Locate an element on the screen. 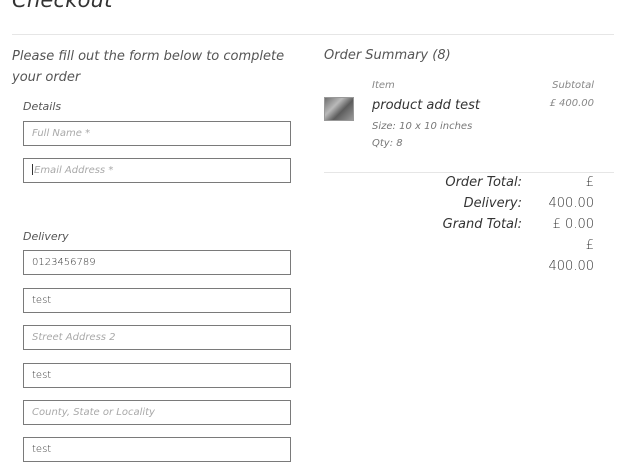  order-total-label: Order Total: is located at coordinates (483, 182).